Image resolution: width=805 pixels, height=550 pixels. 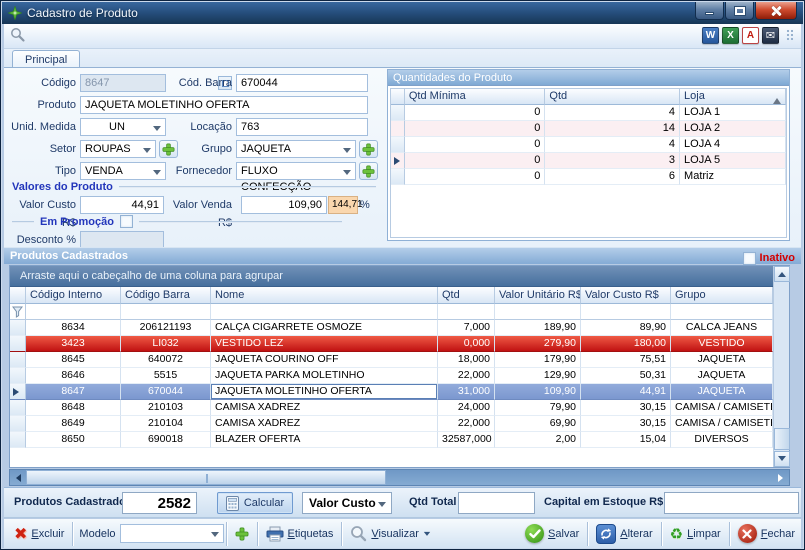 What do you see at coordinates (496, 503) in the screenshot?
I see `qtd-total-field` at bounding box center [496, 503].